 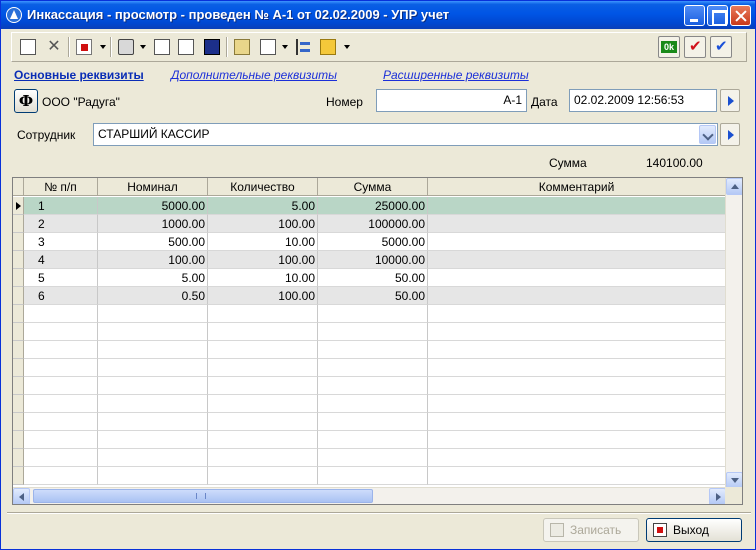 What do you see at coordinates (61, 260) in the screenshot?
I see `cell-number: 4` at bounding box center [61, 260].